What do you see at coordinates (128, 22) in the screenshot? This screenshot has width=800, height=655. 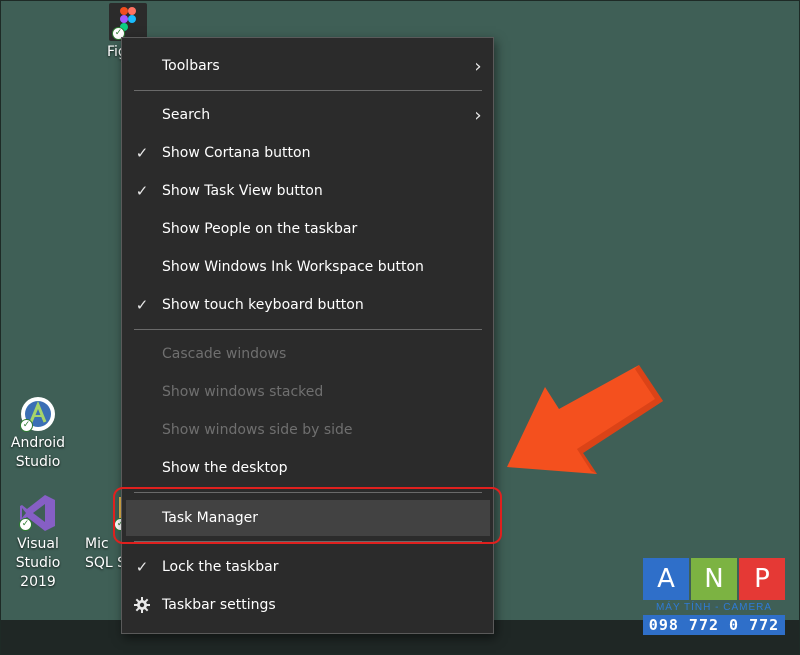 I see `figma-icon: ✓` at bounding box center [128, 22].